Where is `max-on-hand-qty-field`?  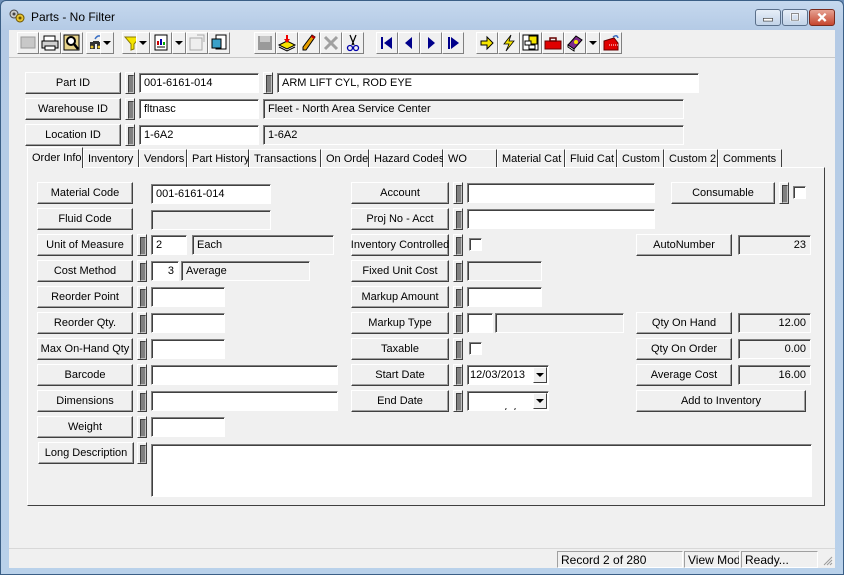
max-on-hand-qty-field is located at coordinates (188, 349).